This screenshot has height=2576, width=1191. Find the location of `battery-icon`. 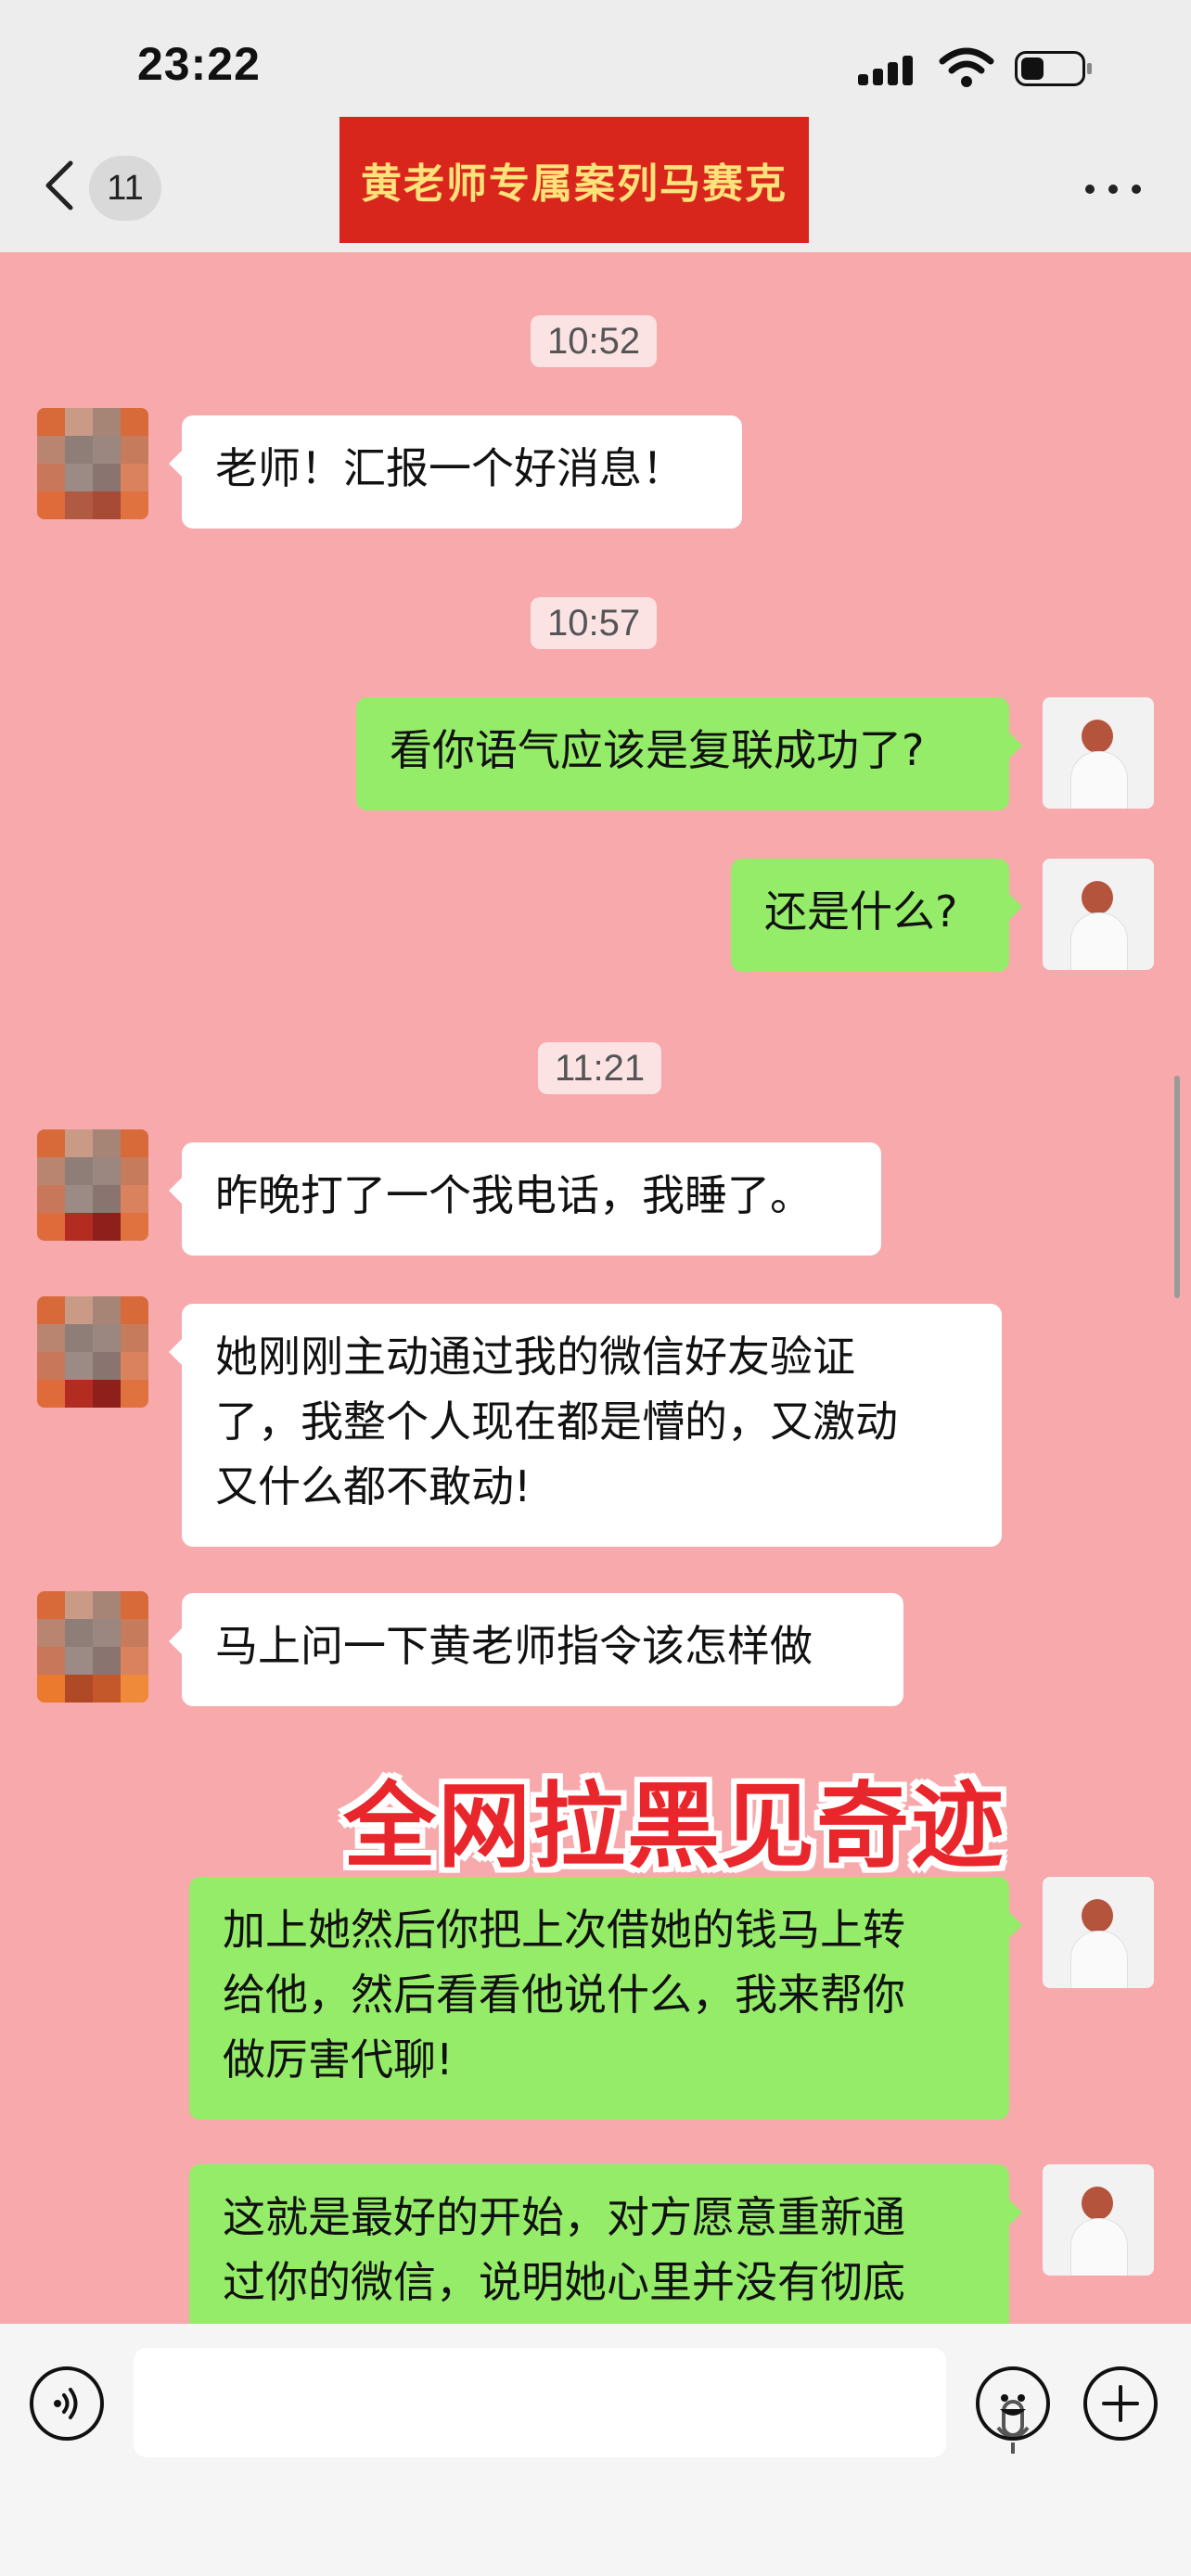

battery-icon is located at coordinates (1053, 68).